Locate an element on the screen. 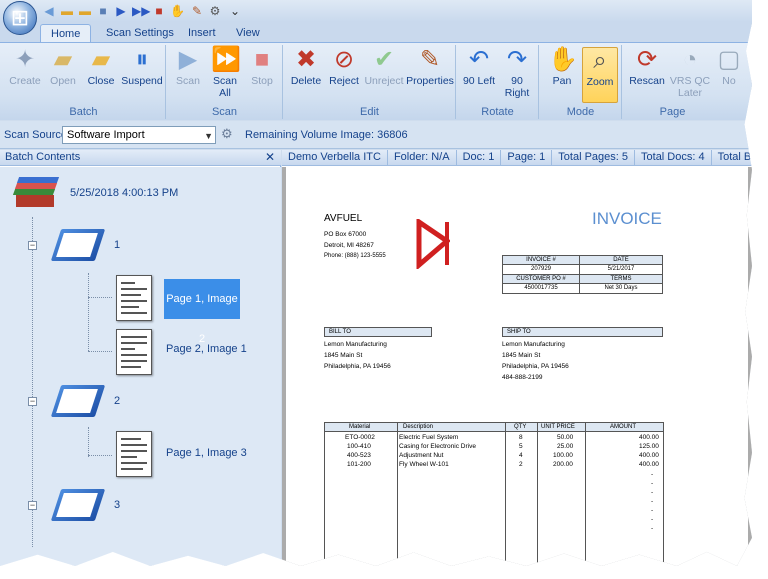 The width and height of the screenshot is (768, 579). edit-group-label: Edit is located at coordinates (369, 112).